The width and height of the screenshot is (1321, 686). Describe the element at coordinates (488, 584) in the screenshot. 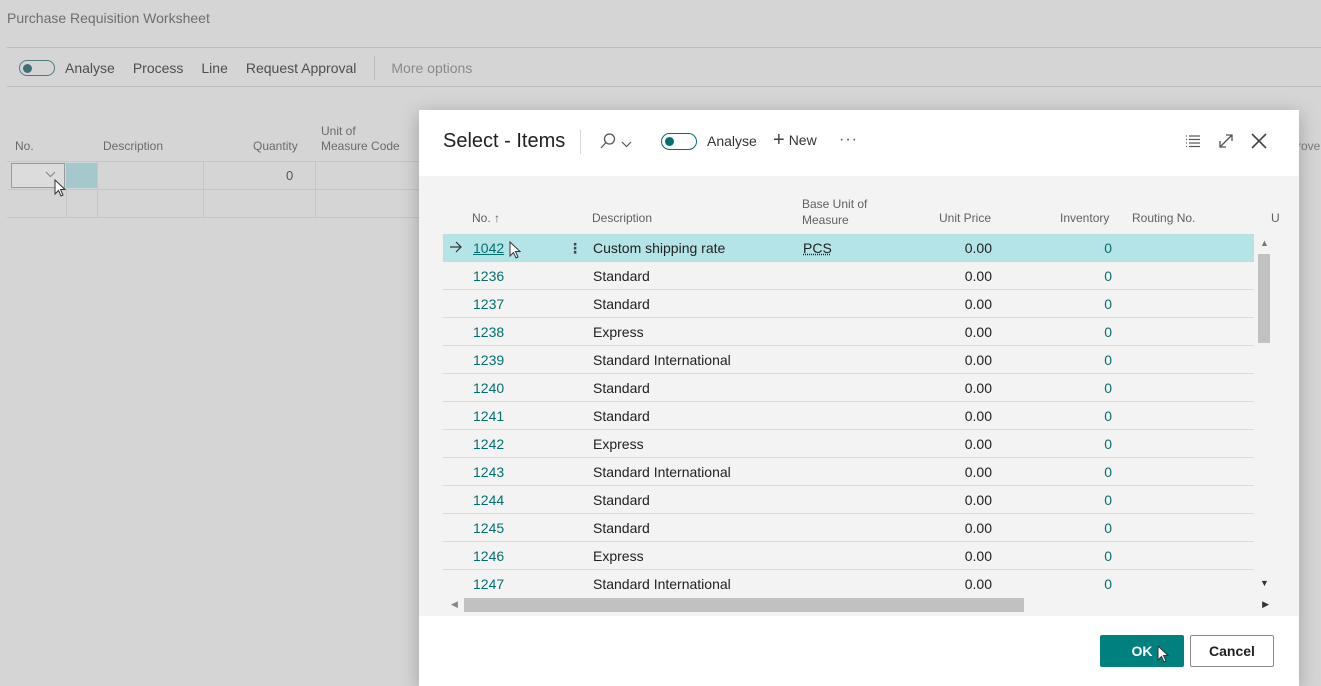

I see `item-no-link: 1247` at that location.